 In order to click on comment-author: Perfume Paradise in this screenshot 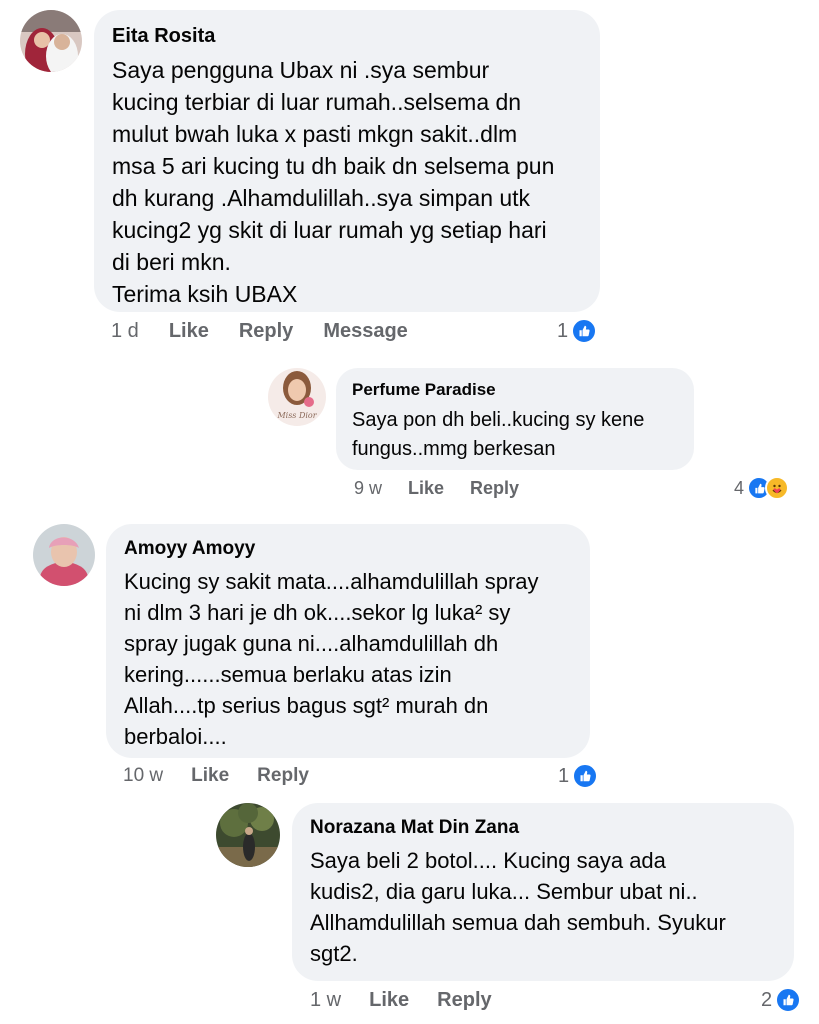, I will do `click(515, 390)`.